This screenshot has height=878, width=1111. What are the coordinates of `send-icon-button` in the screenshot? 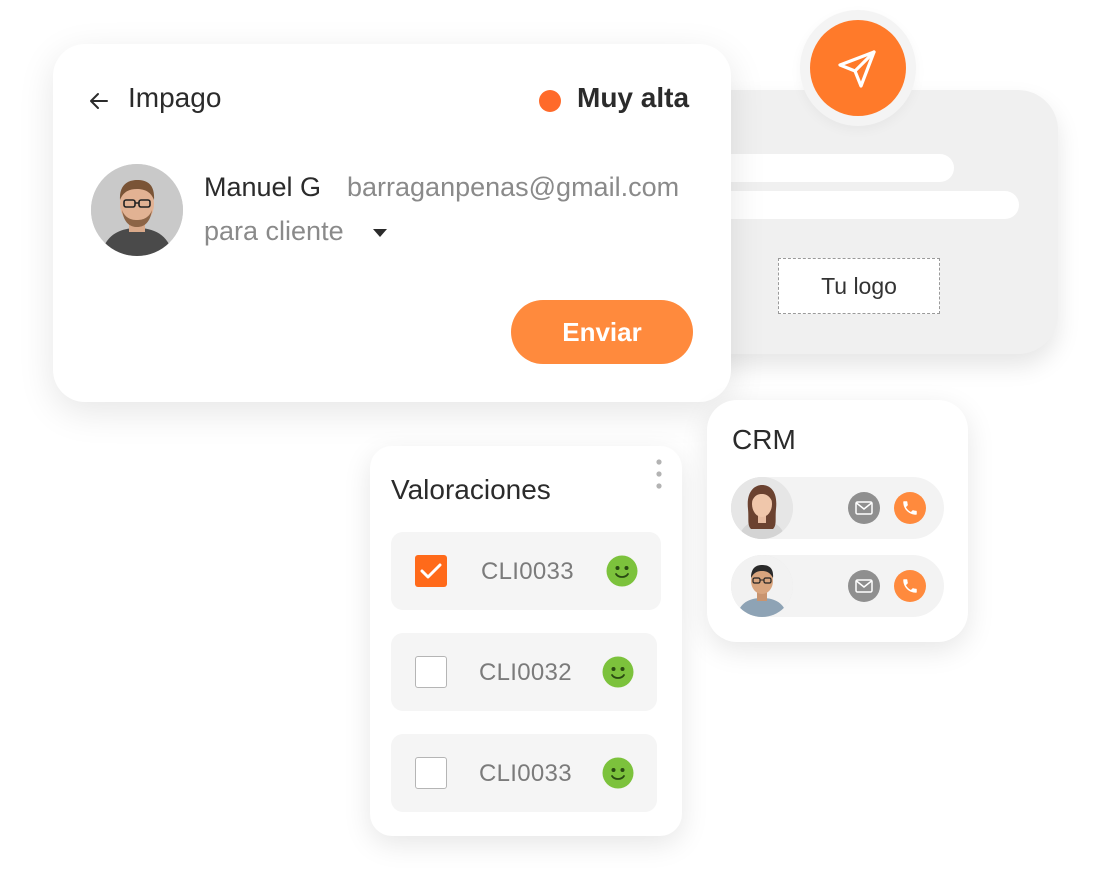 It's located at (858, 68).